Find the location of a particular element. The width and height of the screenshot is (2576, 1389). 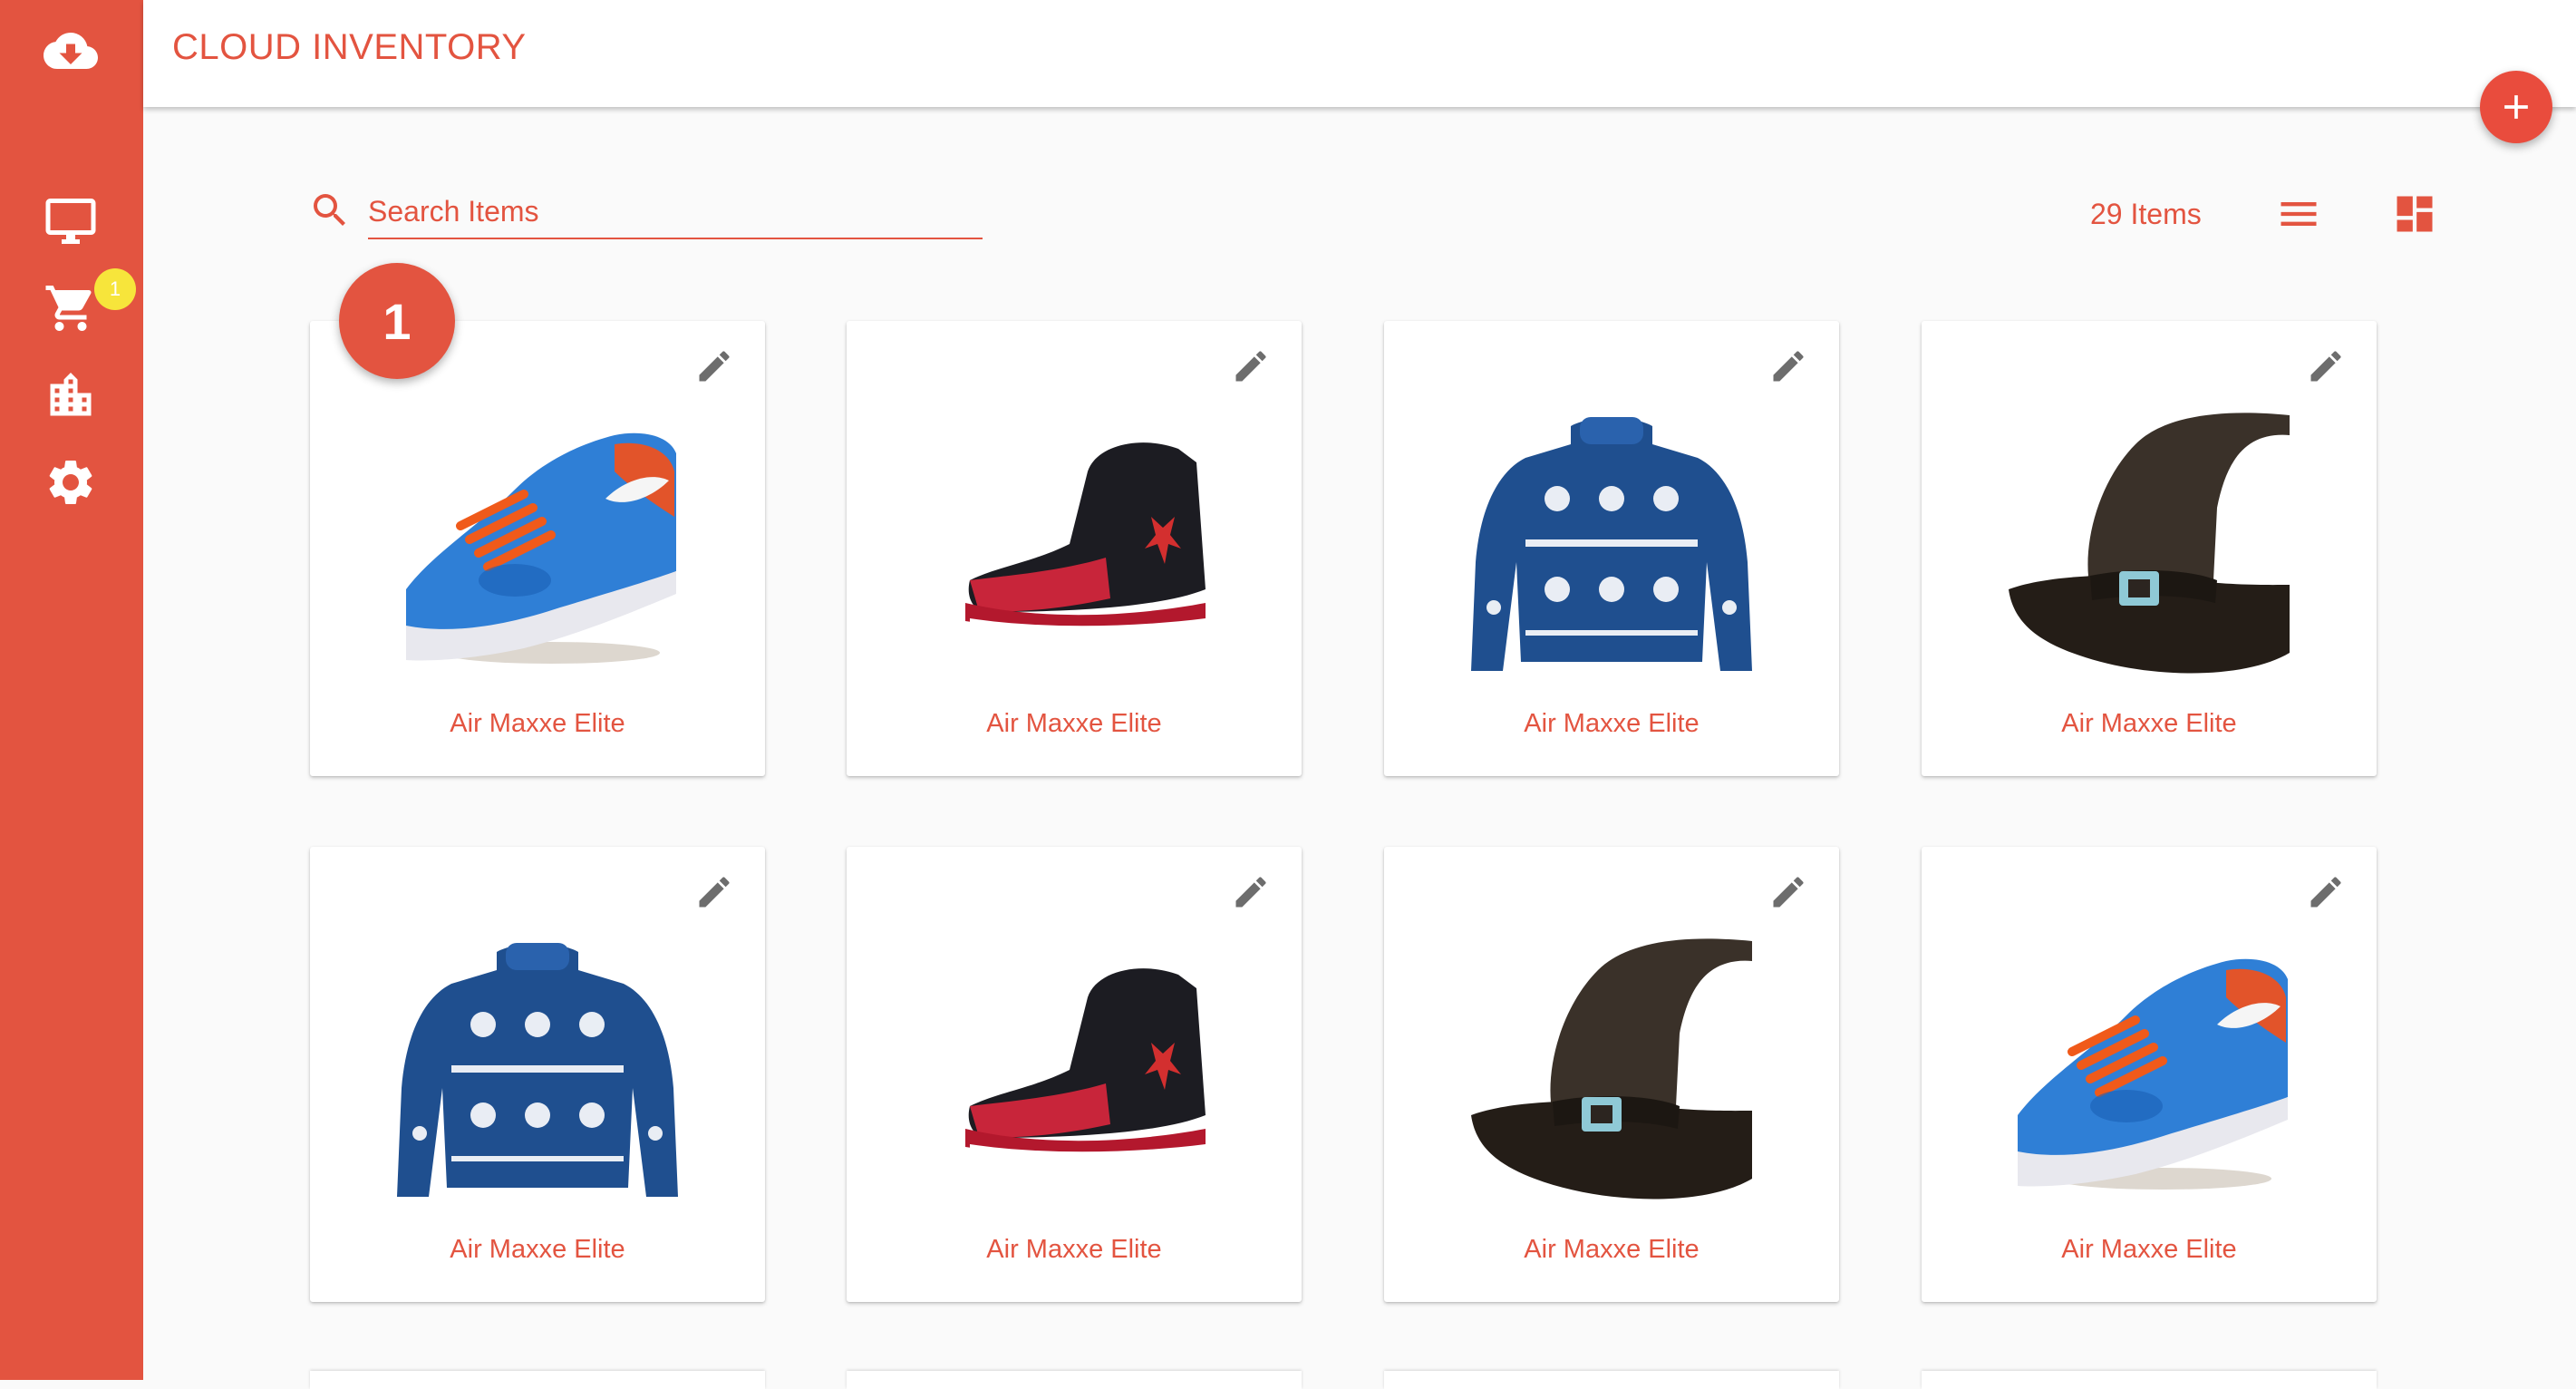

app-title: CLOUD INVENTORY is located at coordinates (349, 47).